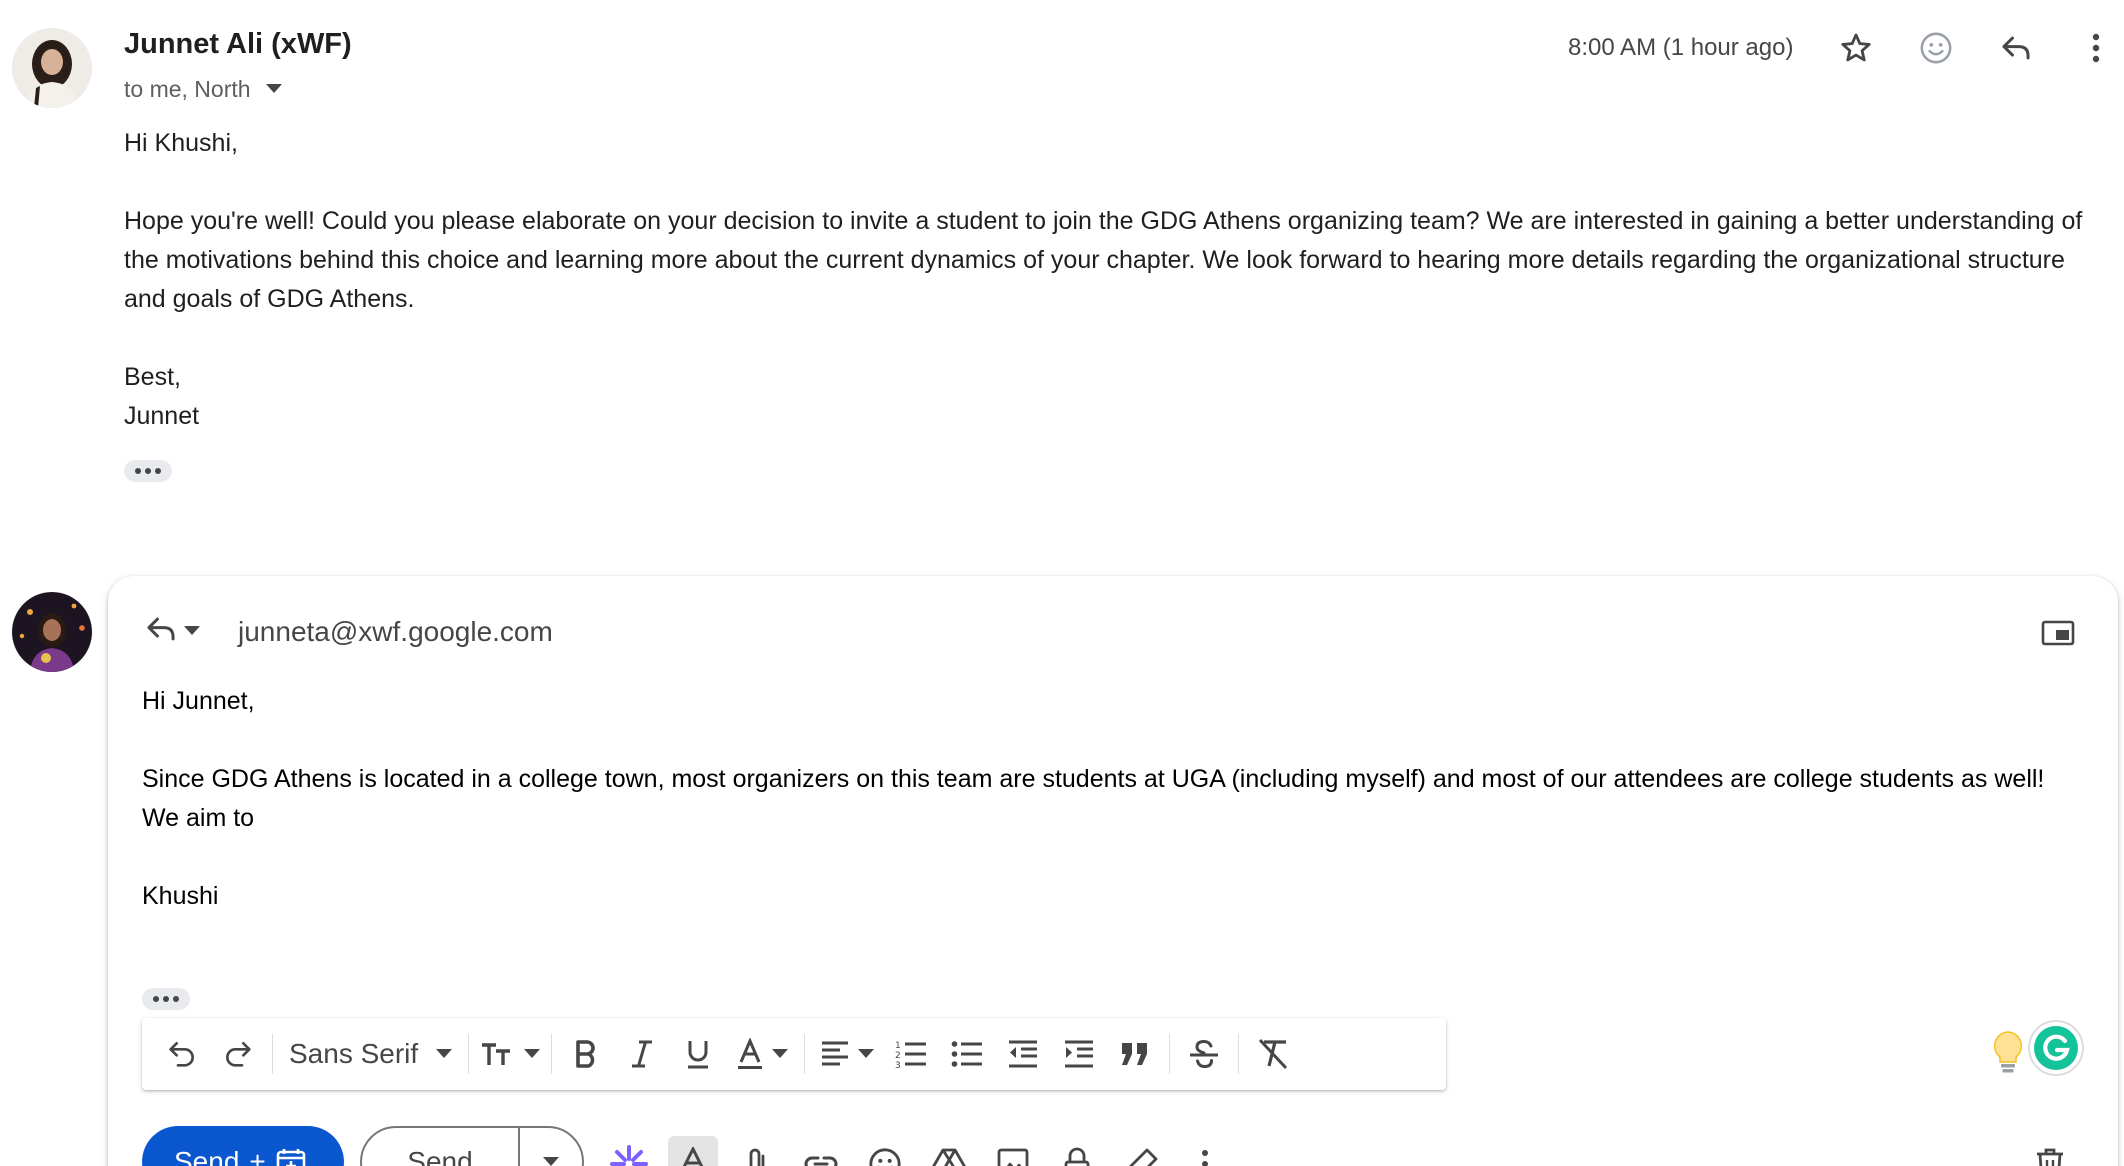 Image resolution: width=2124 pixels, height=1166 pixels. I want to click on undo-icon, so click(182, 1054).